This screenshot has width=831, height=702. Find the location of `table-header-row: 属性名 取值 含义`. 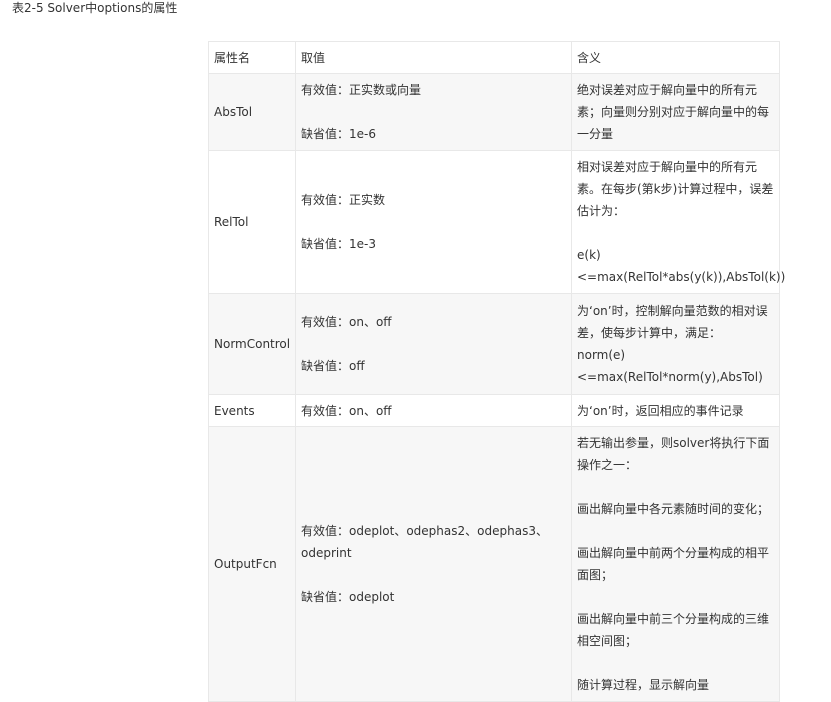

table-header-row: 属性名 取值 含义 is located at coordinates (494, 57).